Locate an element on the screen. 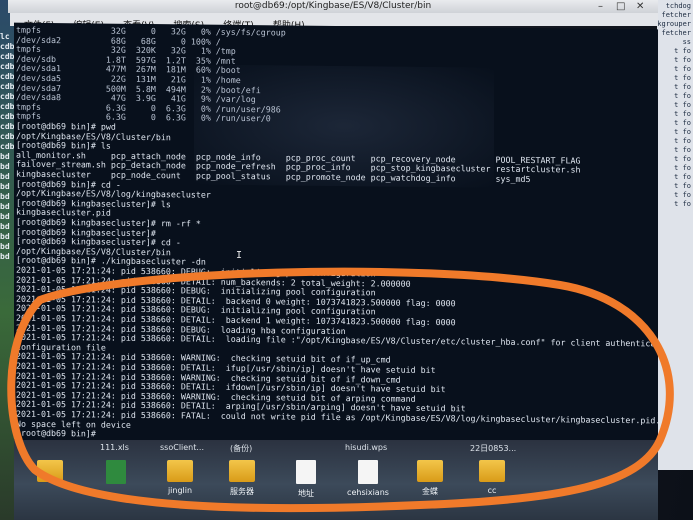 This screenshot has width=693, height=520. text-cursor-icon: I is located at coordinates (239, 255).